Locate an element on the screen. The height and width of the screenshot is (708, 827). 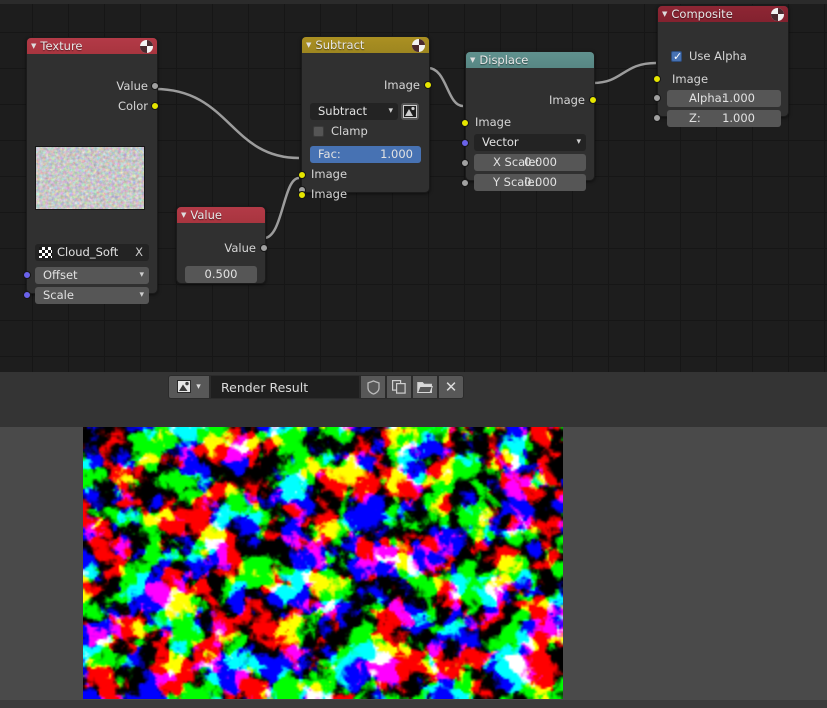
composite-z-value: 1.000 is located at coordinates (738, 118).